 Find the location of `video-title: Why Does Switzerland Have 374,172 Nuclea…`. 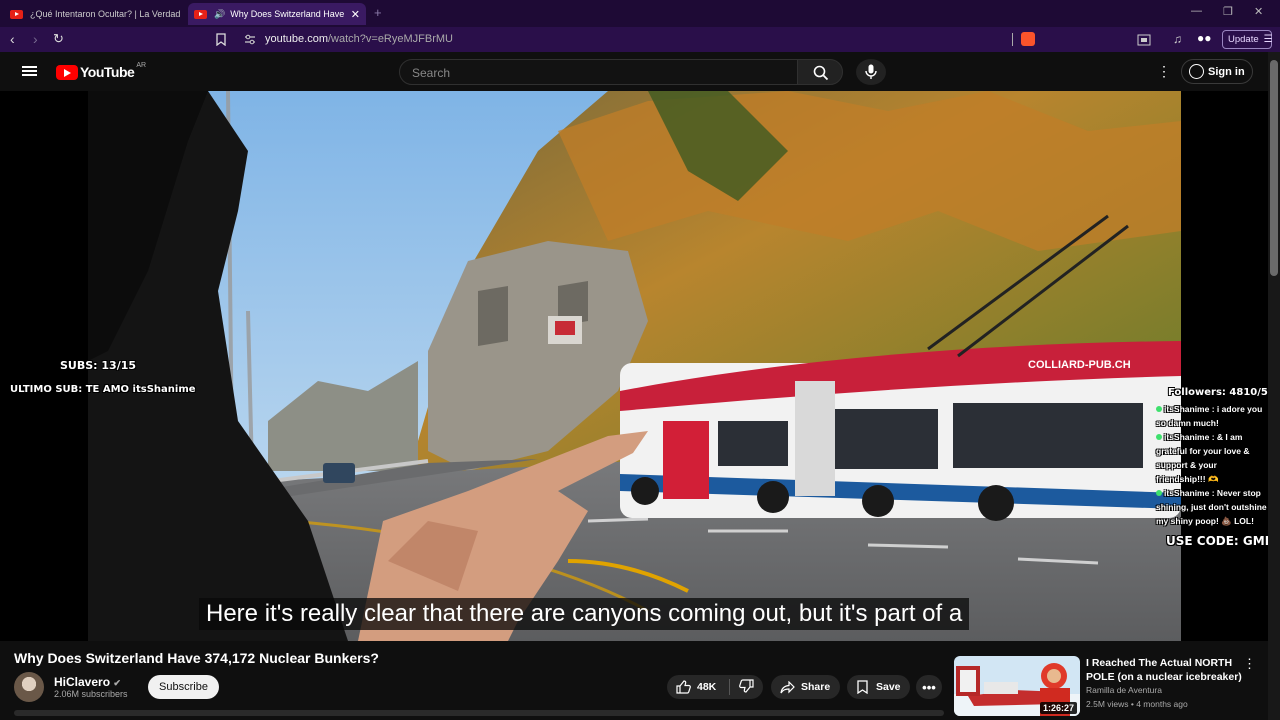

video-title: Why Does Switzerland Have 374,172 Nuclea… is located at coordinates (196, 658).